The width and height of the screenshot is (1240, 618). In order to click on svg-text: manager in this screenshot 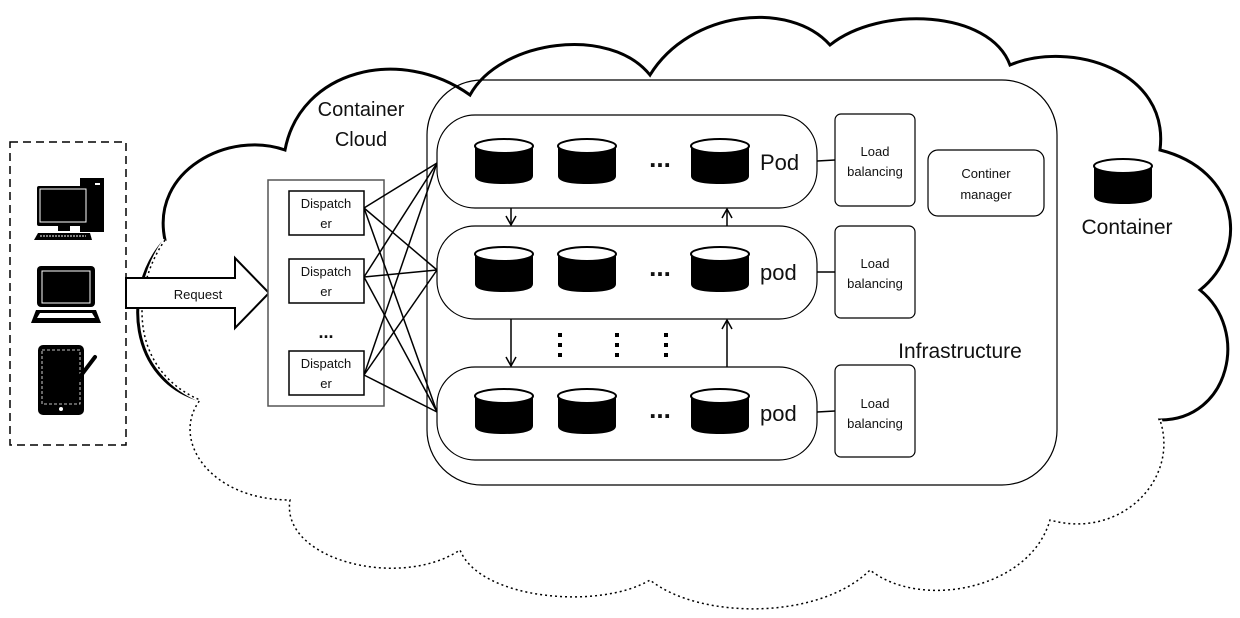, I will do `click(986, 194)`.